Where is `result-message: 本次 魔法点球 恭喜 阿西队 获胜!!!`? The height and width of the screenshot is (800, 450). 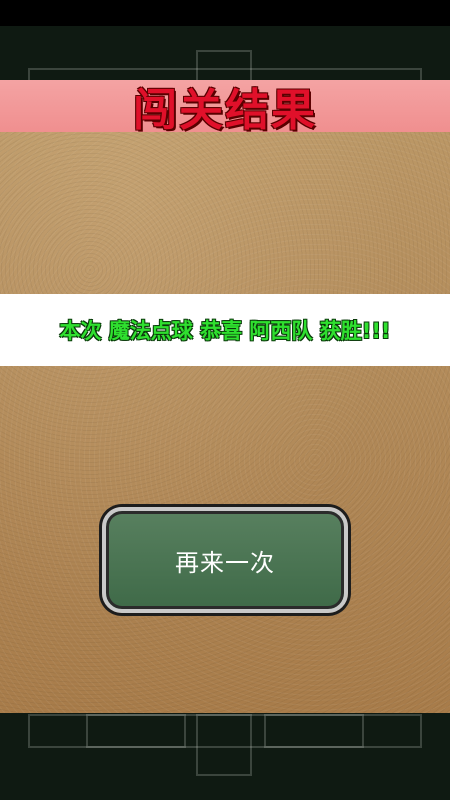 result-message: 本次 魔法点球 恭喜 阿西队 获胜!!! is located at coordinates (225, 331).